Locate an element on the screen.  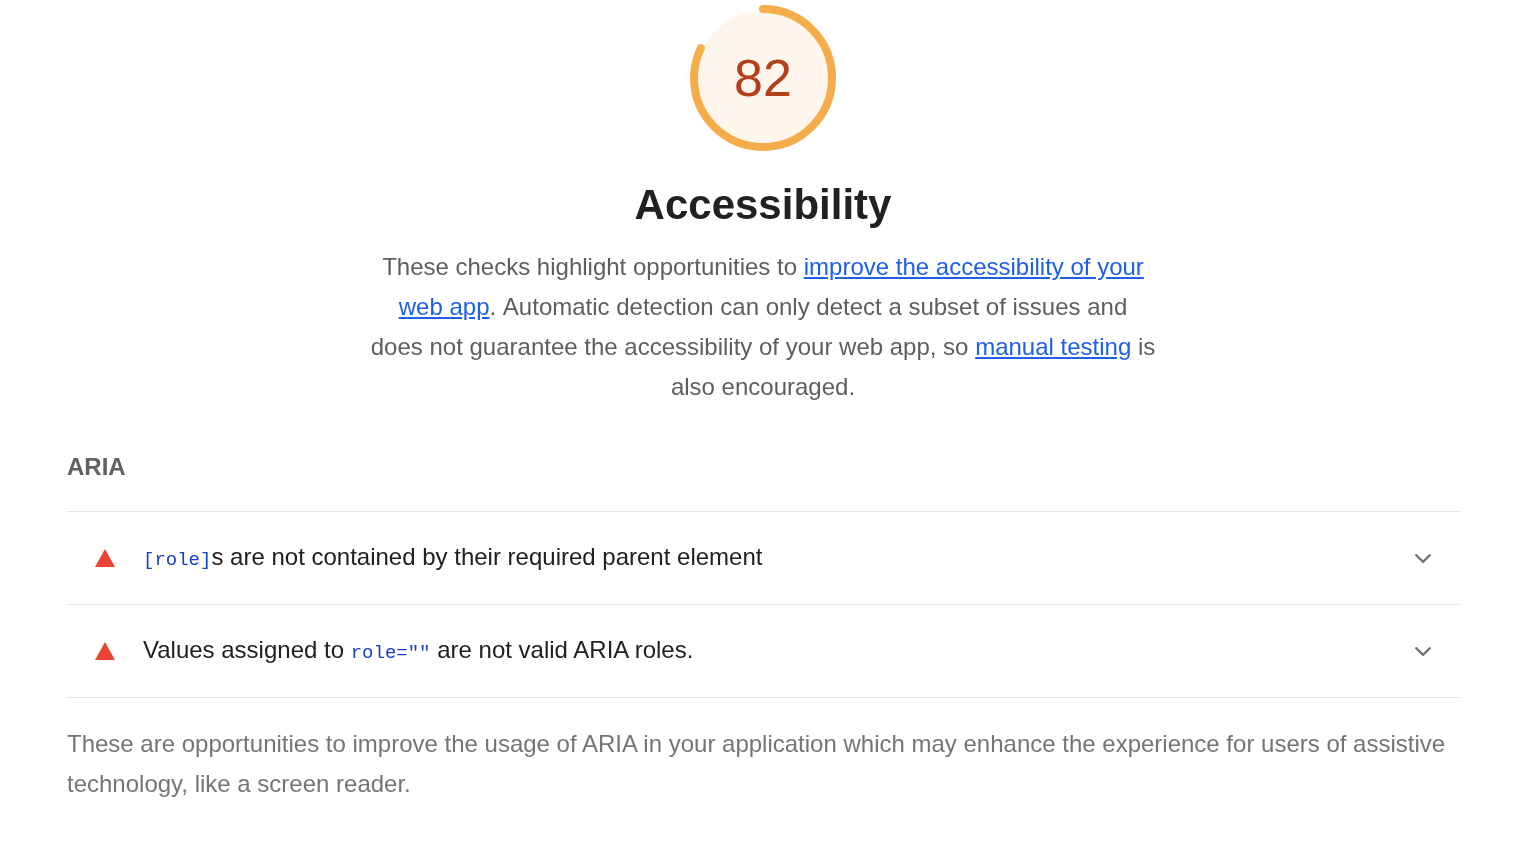
description-link: manual testing is located at coordinates (1053, 346).